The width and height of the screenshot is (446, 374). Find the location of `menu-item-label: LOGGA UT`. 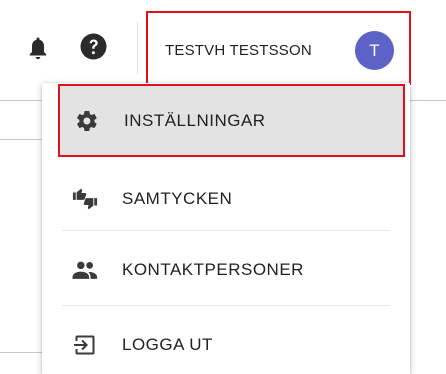

menu-item-label: LOGGA UT is located at coordinates (167, 344).